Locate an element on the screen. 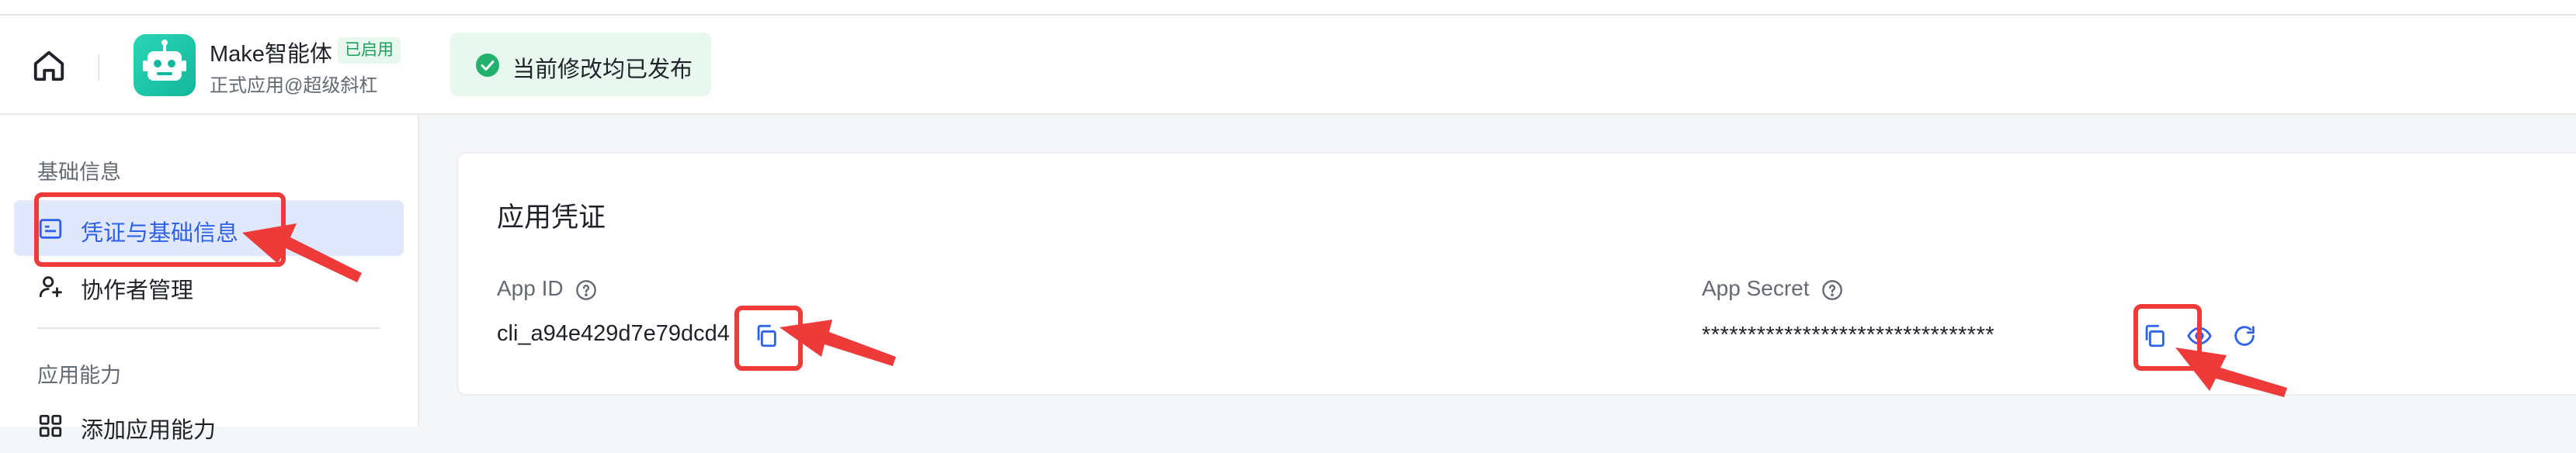 This screenshot has height=453, width=2576. app-name: Make智能体 is located at coordinates (271, 54).